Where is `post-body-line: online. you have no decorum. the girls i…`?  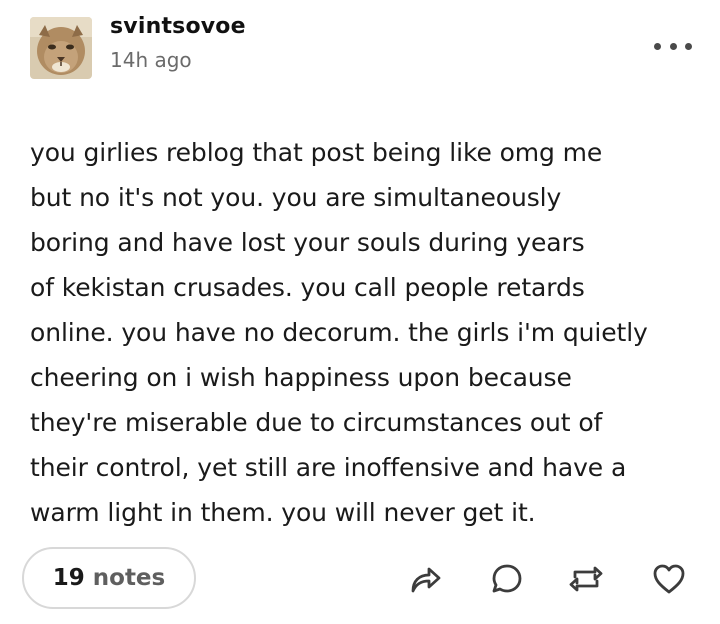 post-body-line: online. you have no decorum. the girls i… is located at coordinates (339, 332).